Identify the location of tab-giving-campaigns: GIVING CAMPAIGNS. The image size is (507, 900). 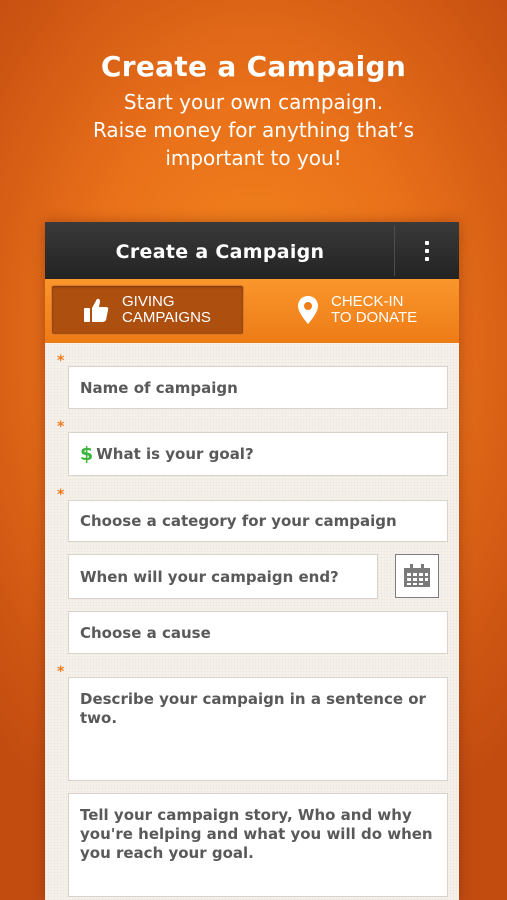
(147, 310).